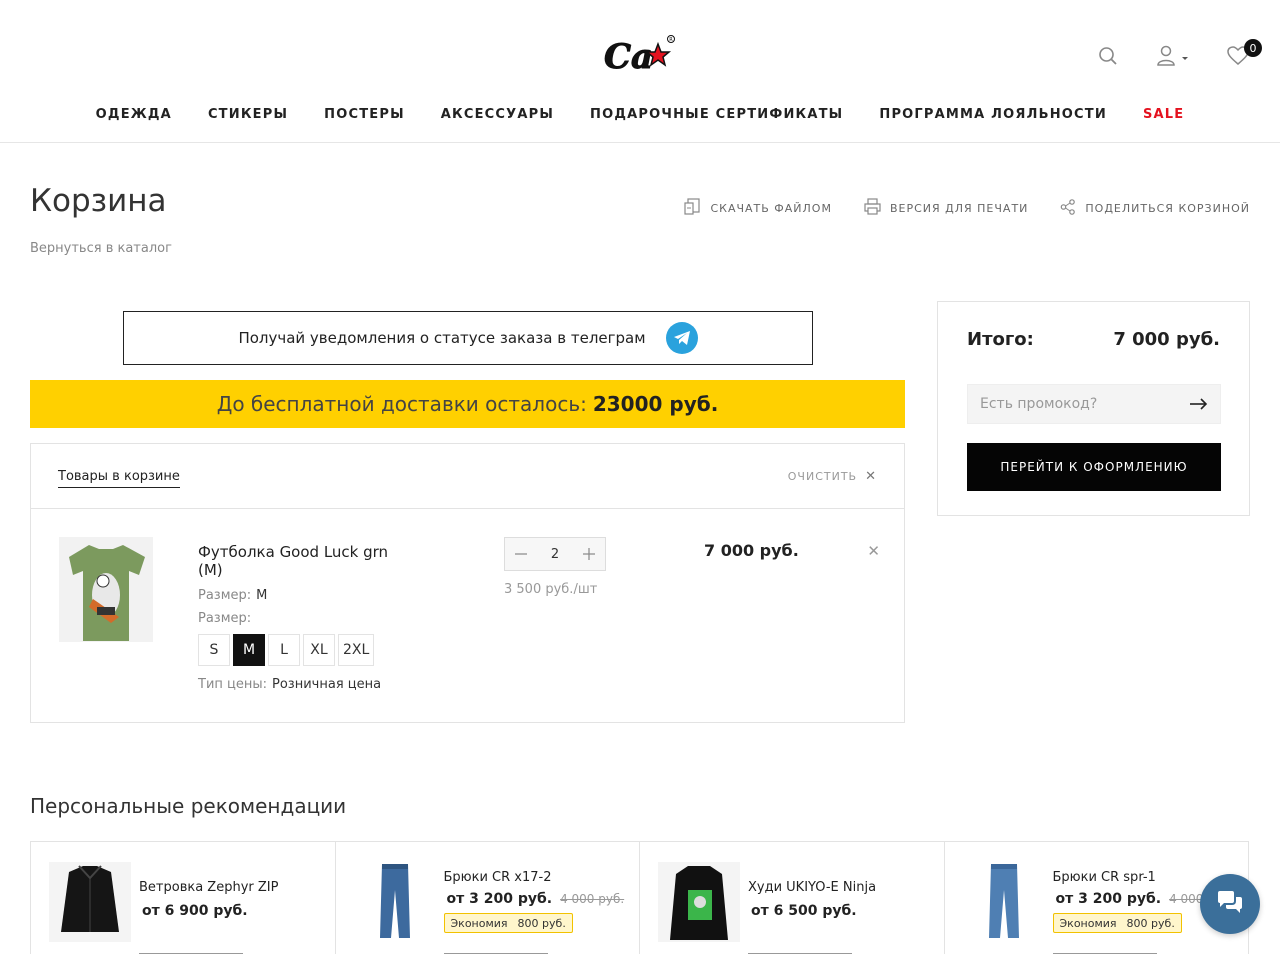  What do you see at coordinates (101, 248) in the screenshot?
I see `back-to-catalog-link: Вернуться в каталог` at bounding box center [101, 248].